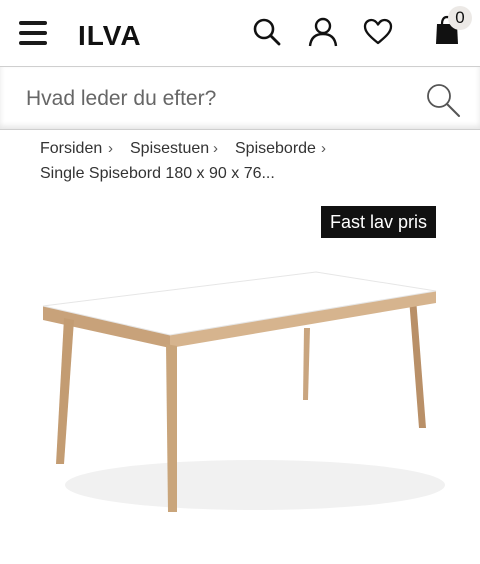 This screenshot has height=564, width=480. I want to click on search-bar, so click(240, 98).